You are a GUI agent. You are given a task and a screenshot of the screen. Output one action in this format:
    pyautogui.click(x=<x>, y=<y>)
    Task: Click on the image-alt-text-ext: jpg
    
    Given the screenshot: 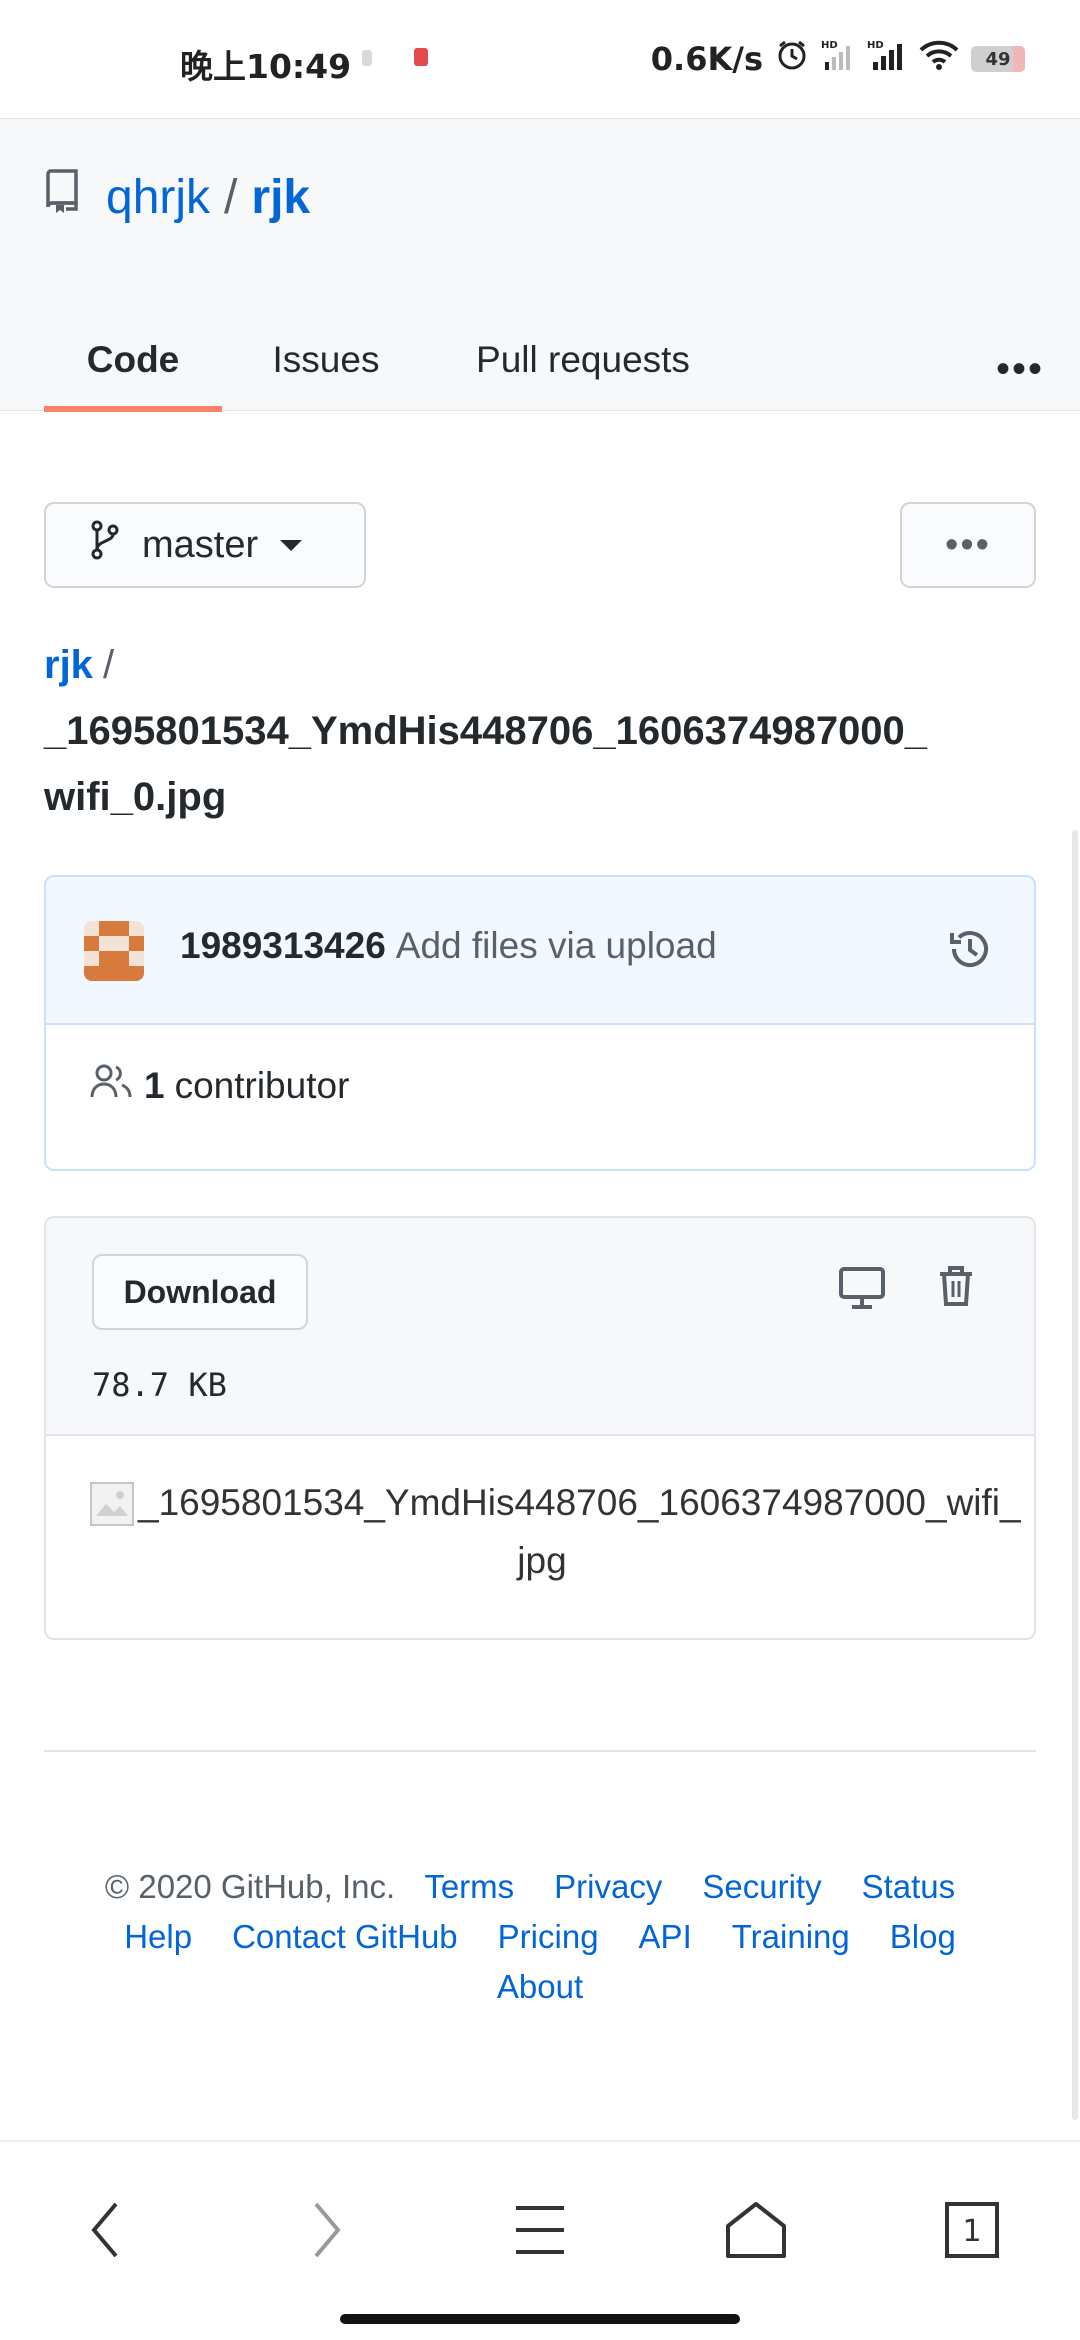 What is the action you would take?
    pyautogui.click(x=542, y=1560)
    